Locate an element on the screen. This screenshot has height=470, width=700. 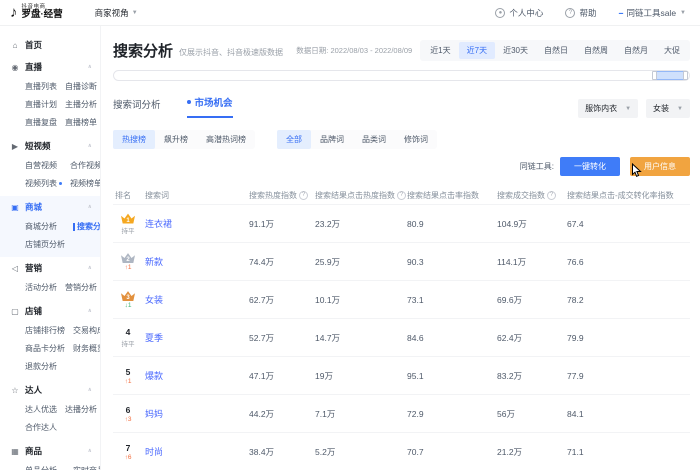
sidebar-item-activity-analysis: 活动分析 is located at coordinates (41, 287).